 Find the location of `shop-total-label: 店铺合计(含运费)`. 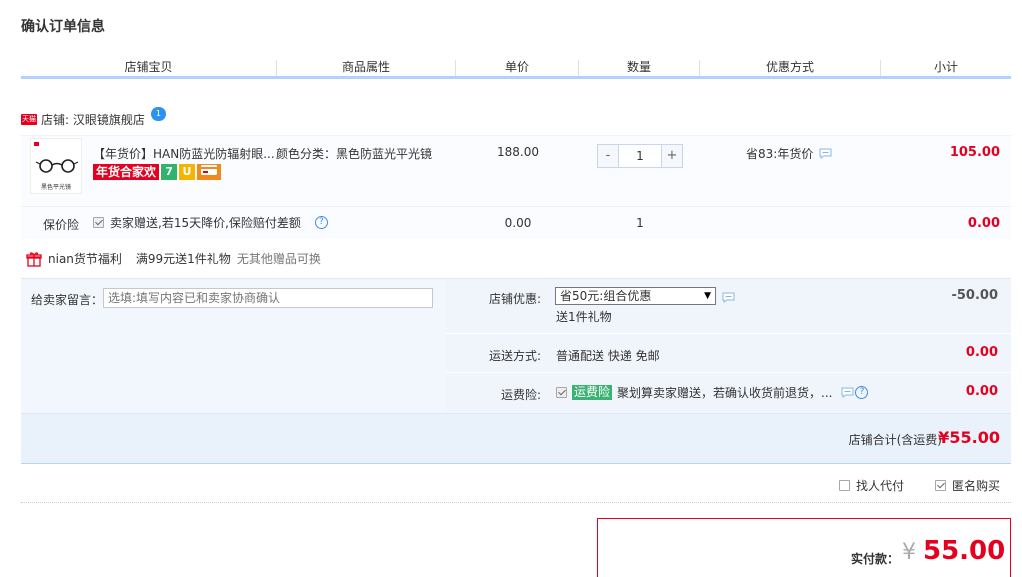

shop-total-label: 店铺合计(含运费) is located at coordinates (895, 440).